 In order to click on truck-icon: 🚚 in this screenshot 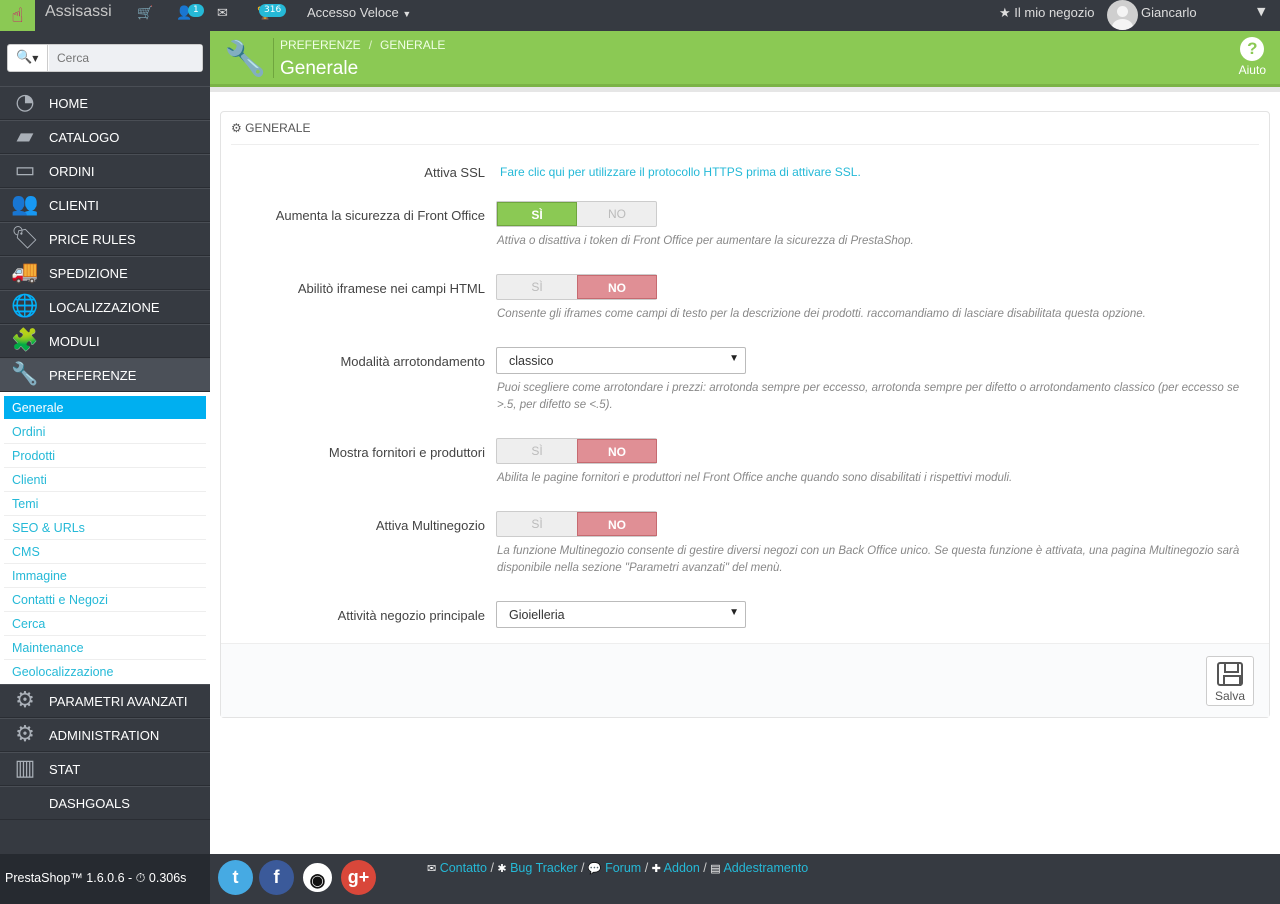, I will do `click(25, 272)`.